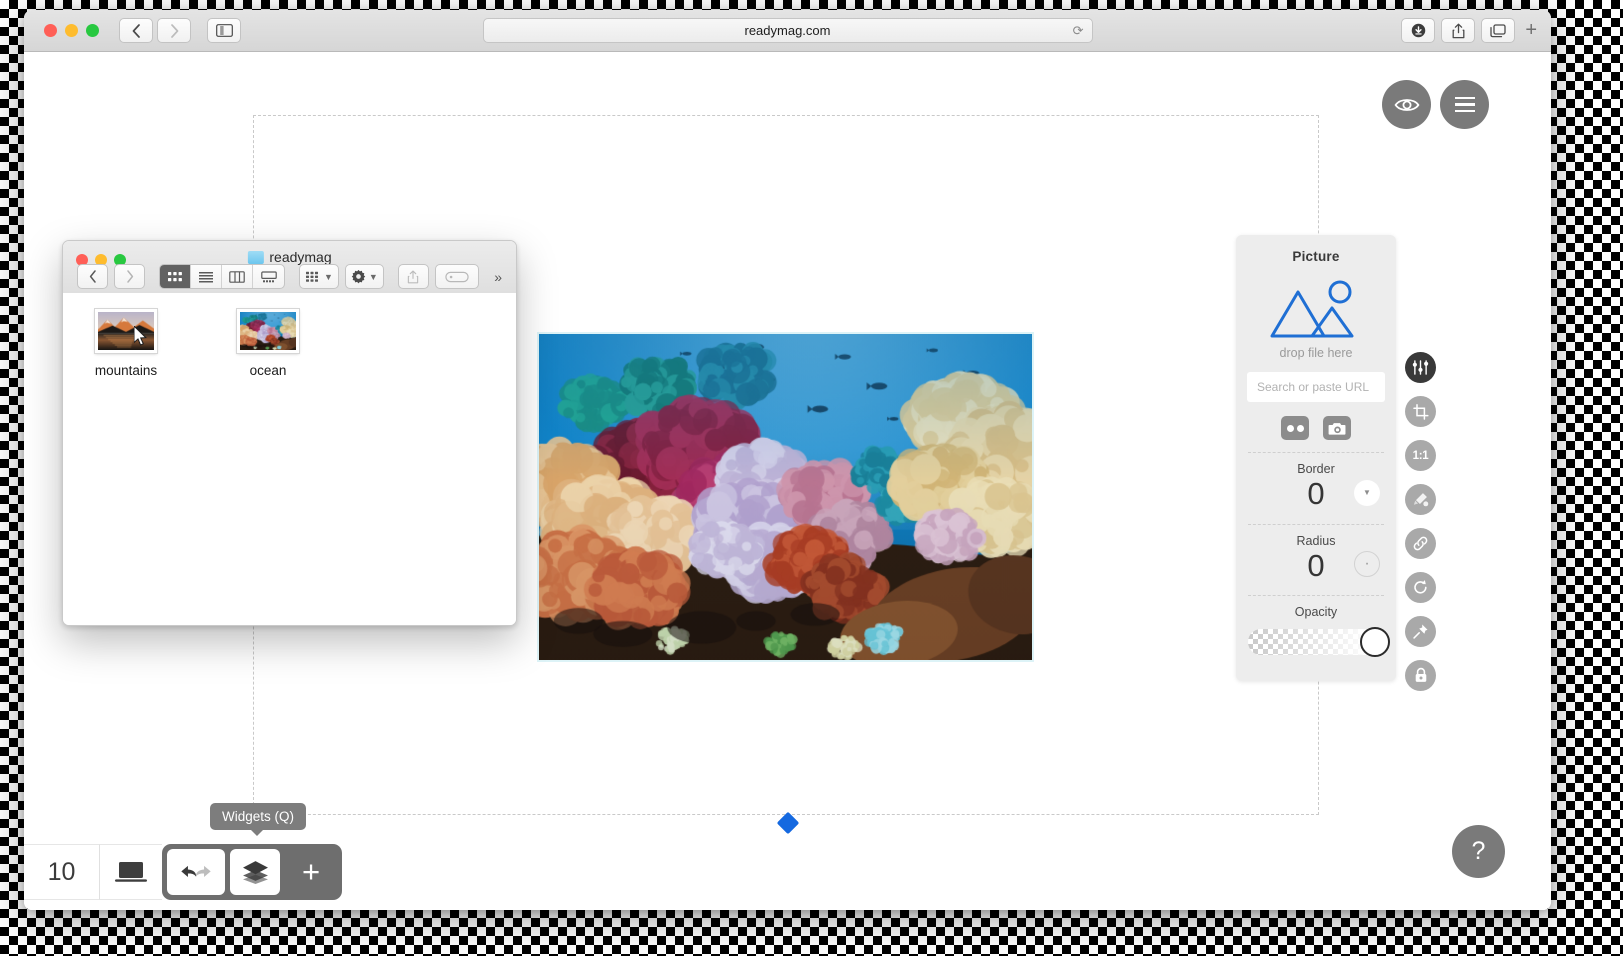 The height and width of the screenshot is (956, 1623). What do you see at coordinates (1316, 469) in the screenshot?
I see `border-label: Border` at bounding box center [1316, 469].